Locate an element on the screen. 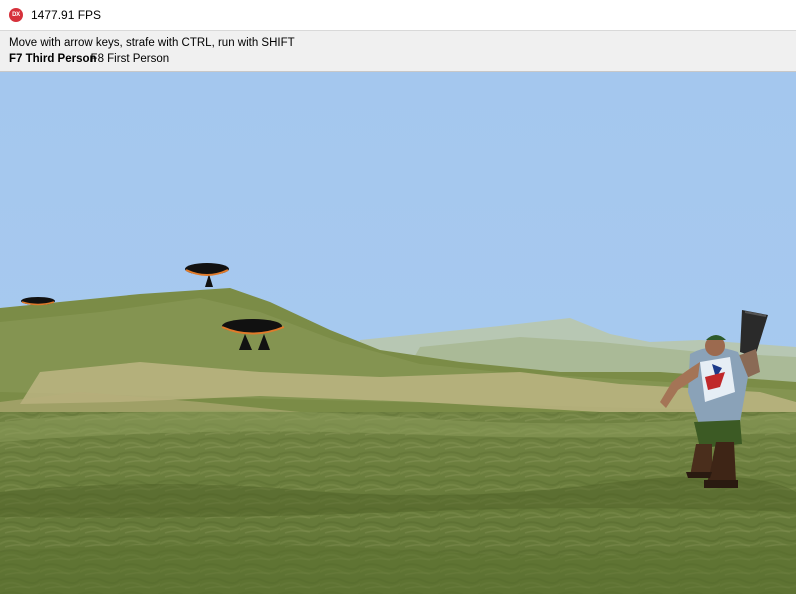 Image resolution: width=796 pixels, height=594 pixels. camera-mode-line: F7 Third PersonF8 First Person is located at coordinates (89, 59).